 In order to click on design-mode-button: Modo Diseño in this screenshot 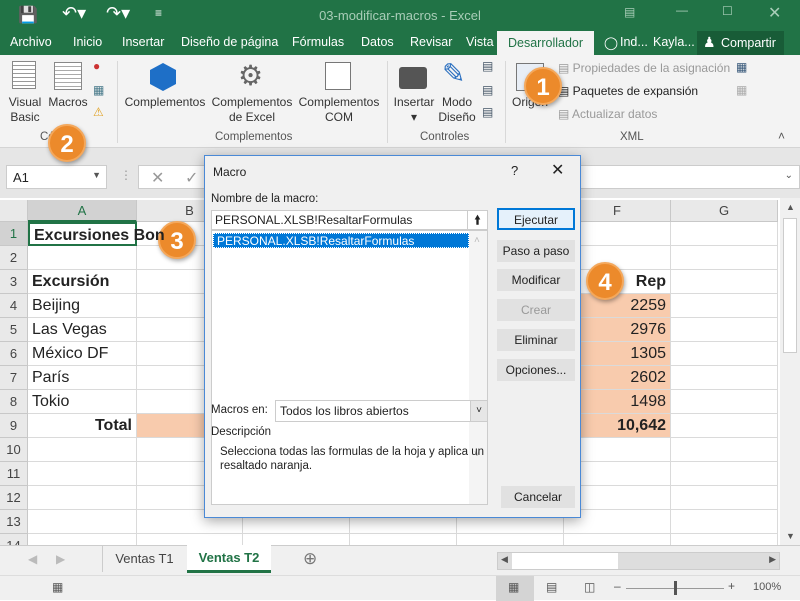, I will do `click(457, 110)`.